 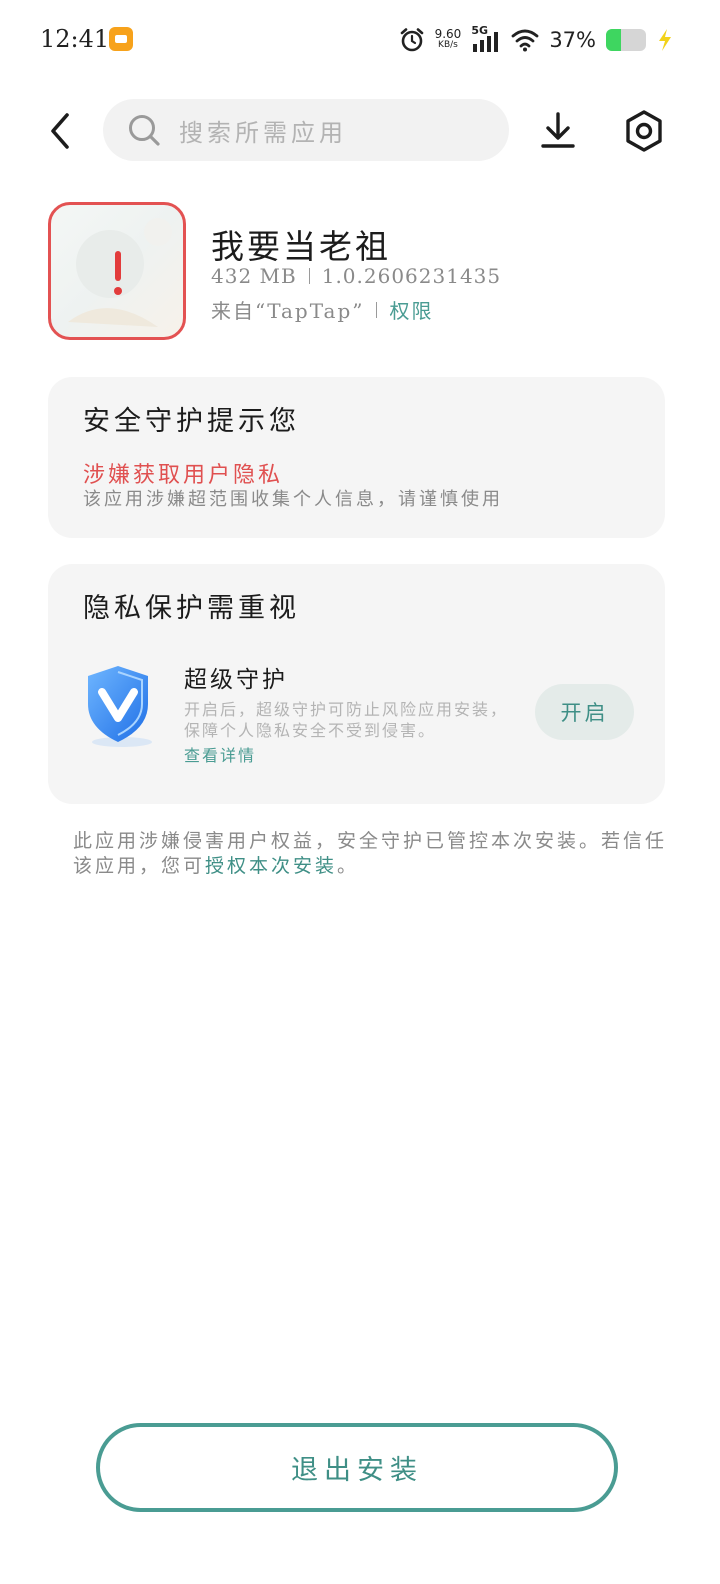 What do you see at coordinates (486, 38) in the screenshot?
I see `signal-icon: 5G` at bounding box center [486, 38].